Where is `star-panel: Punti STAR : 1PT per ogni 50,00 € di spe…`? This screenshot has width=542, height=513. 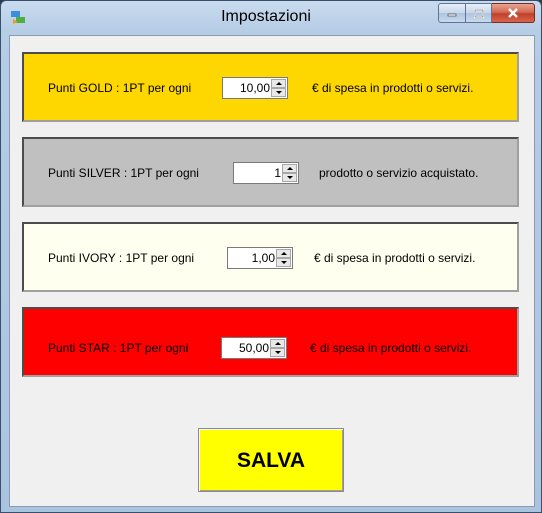 star-panel: Punti STAR : 1PT per ogni 50,00 € di spe… is located at coordinates (270, 342).